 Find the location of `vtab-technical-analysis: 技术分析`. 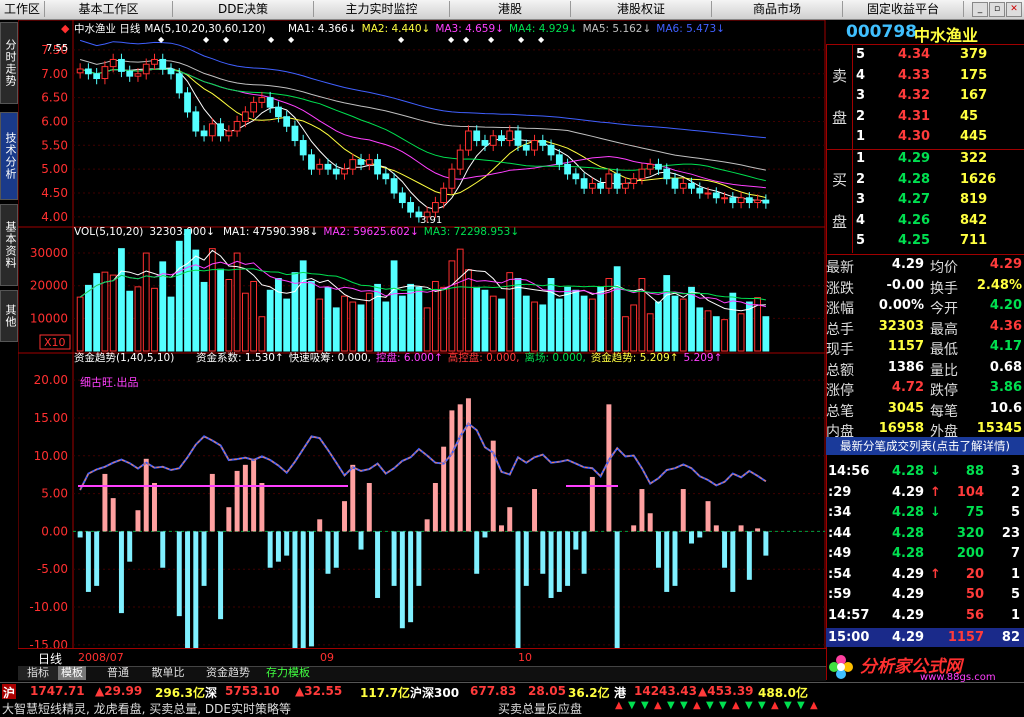

vtab-technical-analysis: 技术分析 is located at coordinates (9, 156).